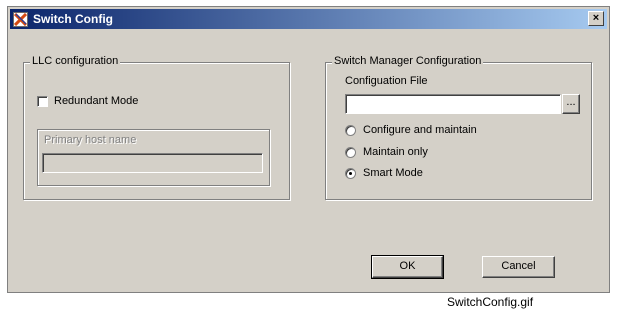 The width and height of the screenshot is (618, 315). I want to click on image-caption: SwitchConfig.gif, so click(490, 302).